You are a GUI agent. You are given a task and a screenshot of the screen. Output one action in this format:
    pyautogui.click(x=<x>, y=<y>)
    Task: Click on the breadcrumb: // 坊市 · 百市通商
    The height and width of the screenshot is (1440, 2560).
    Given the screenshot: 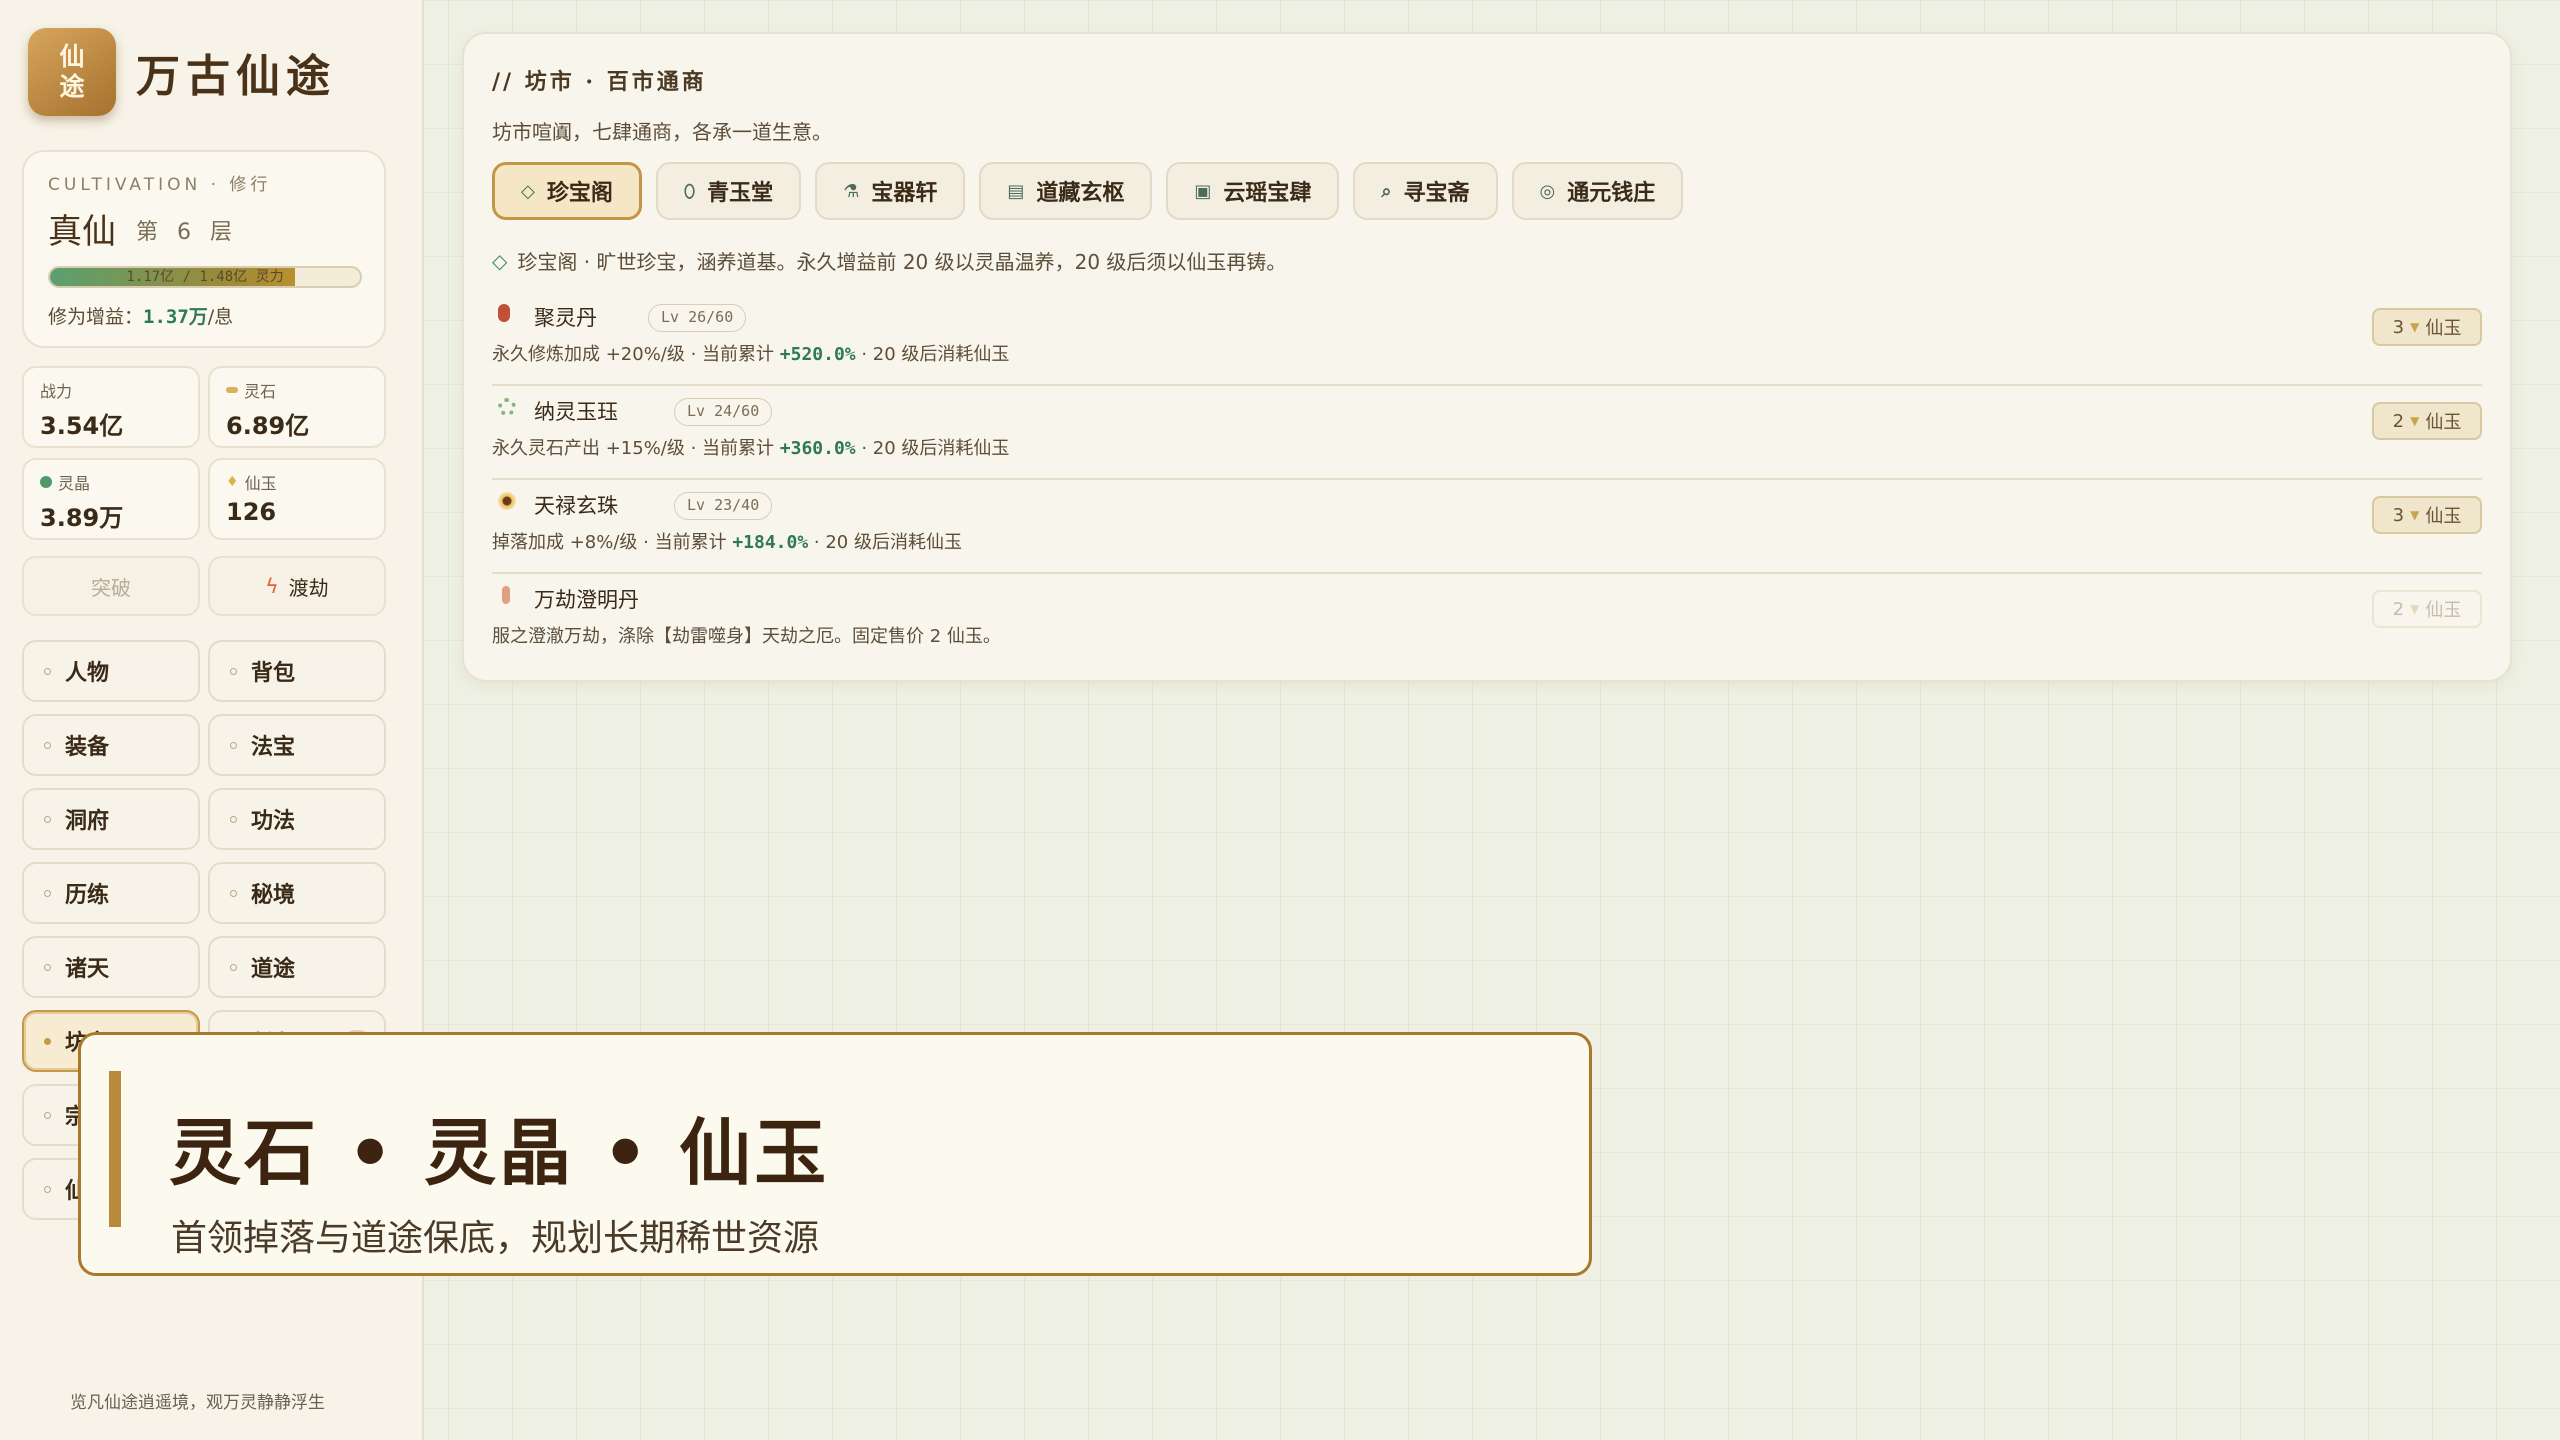 What is the action you would take?
    pyautogui.click(x=599, y=82)
    